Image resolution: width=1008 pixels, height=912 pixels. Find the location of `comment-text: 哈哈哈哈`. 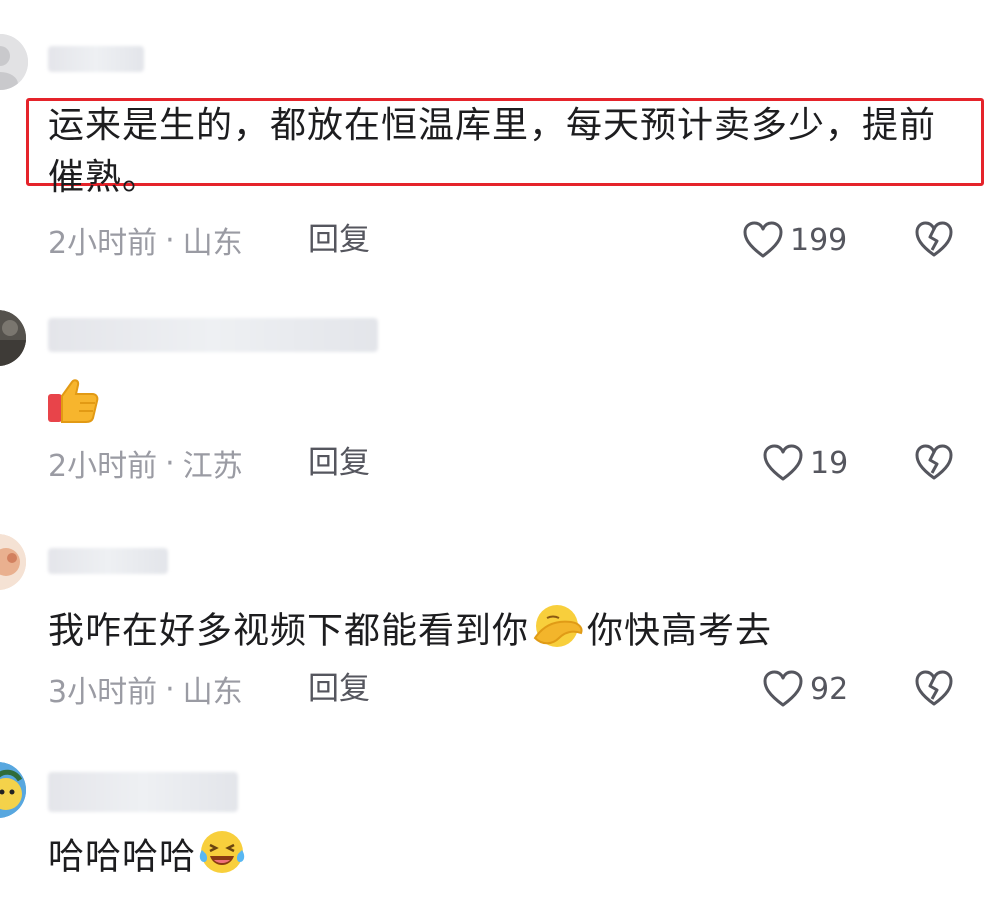

comment-text: 哈哈哈哈 is located at coordinates (148, 858).